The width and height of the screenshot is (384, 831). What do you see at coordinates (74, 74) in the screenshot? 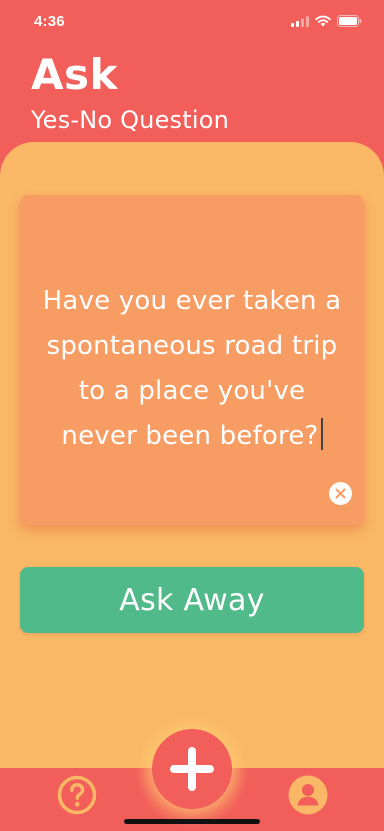
I see `page-title: Ask` at bounding box center [74, 74].